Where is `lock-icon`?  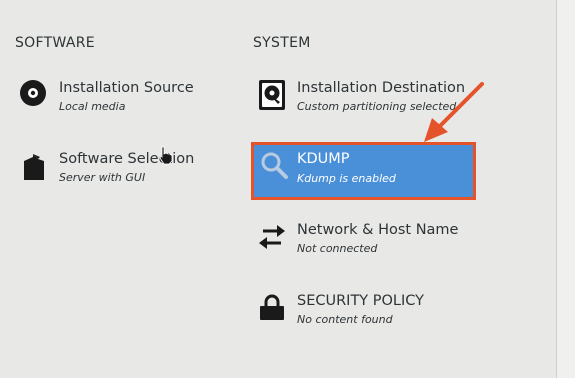
lock-icon is located at coordinates (272, 307).